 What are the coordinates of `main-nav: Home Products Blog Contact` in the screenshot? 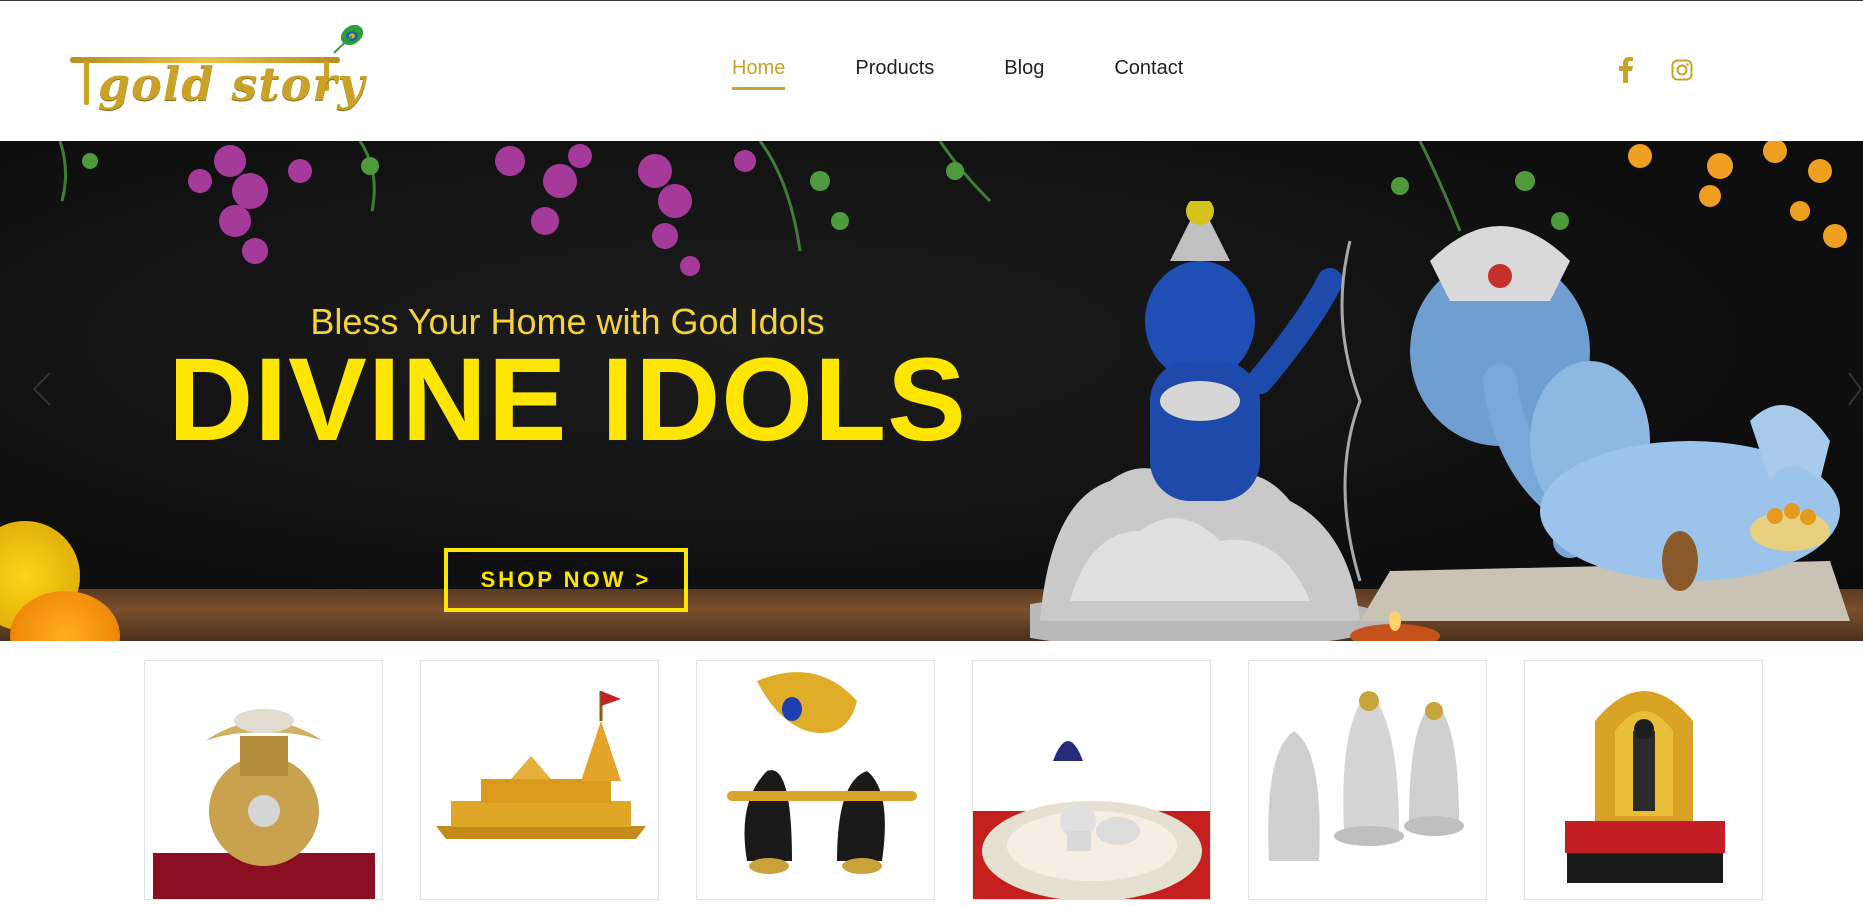 It's located at (992, 73).